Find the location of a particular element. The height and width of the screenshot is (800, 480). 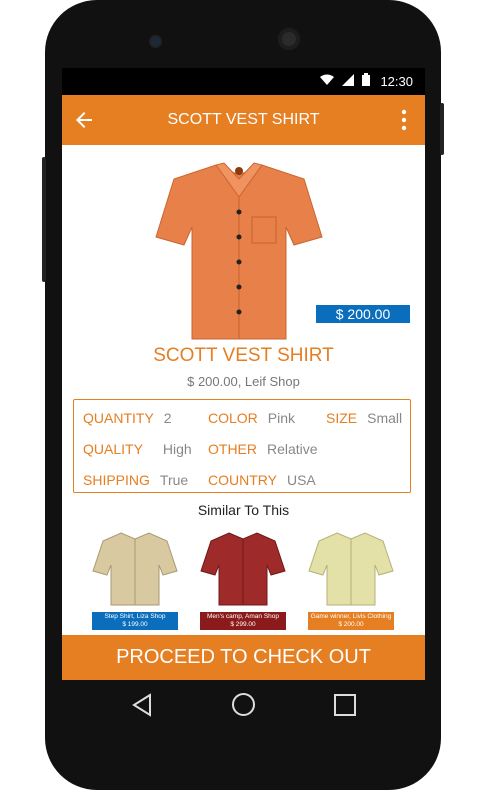

attr-label: SHIPPING is located at coordinates (116, 480).